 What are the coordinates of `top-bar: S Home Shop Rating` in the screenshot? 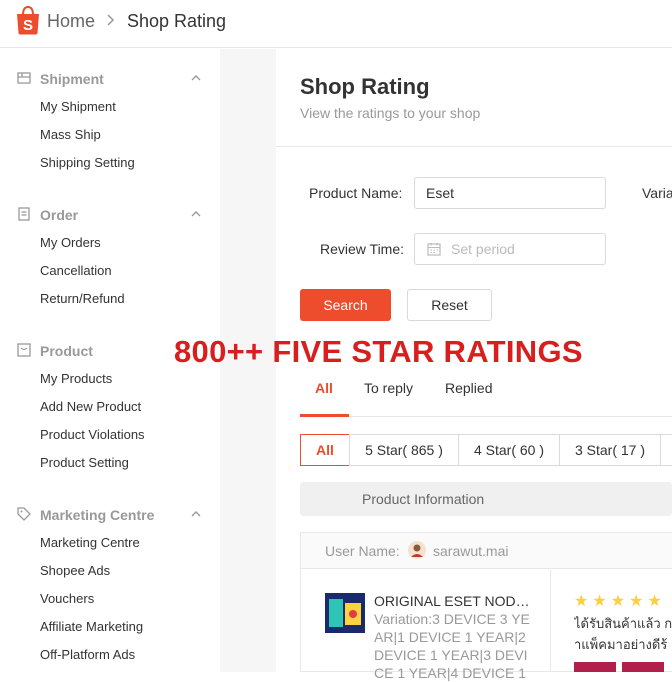 It's located at (336, 24).